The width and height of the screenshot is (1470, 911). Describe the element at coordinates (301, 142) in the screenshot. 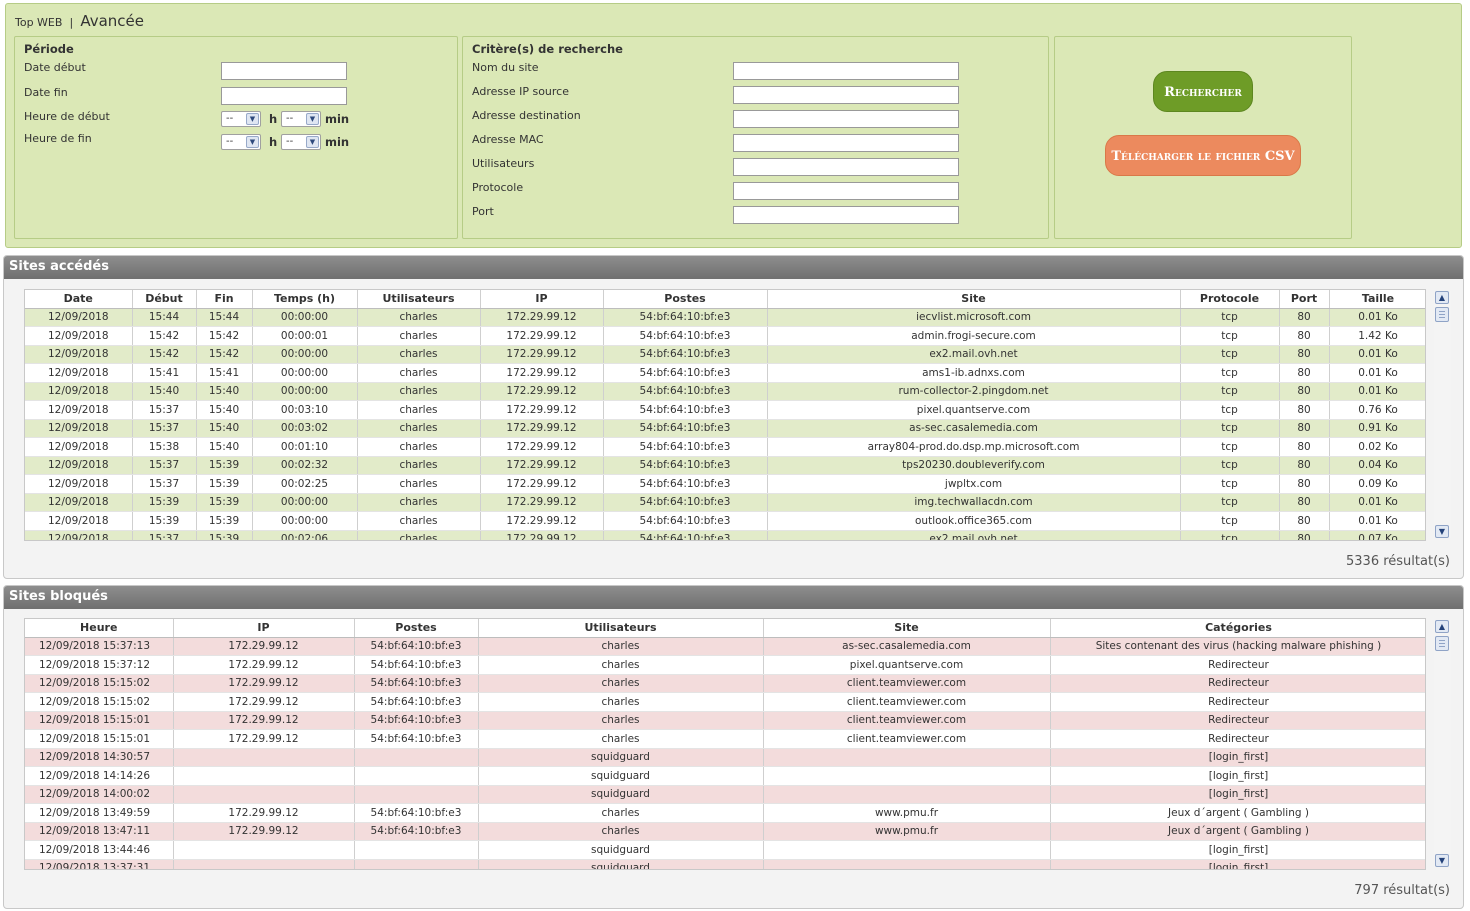

I see `heure-fin-min-select: -- ▼` at that location.